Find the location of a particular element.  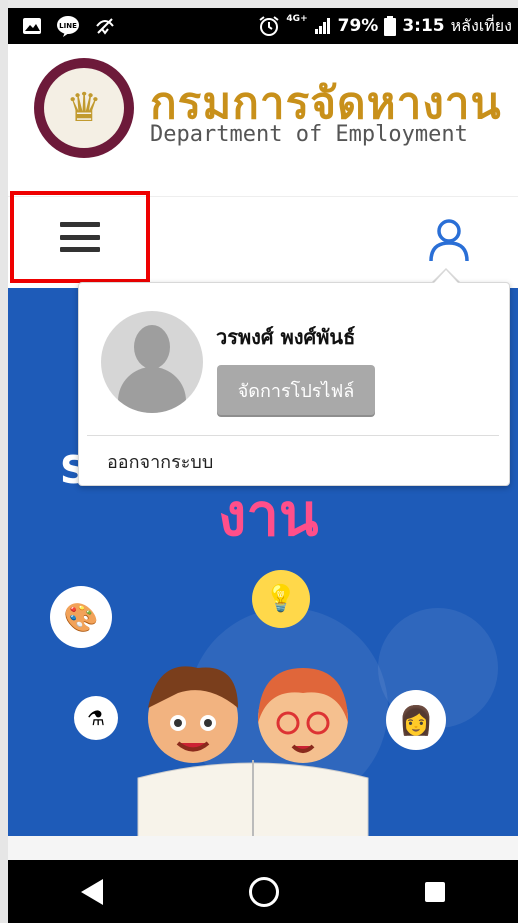

brand-title-english: Department of Employment is located at coordinates (309, 134).